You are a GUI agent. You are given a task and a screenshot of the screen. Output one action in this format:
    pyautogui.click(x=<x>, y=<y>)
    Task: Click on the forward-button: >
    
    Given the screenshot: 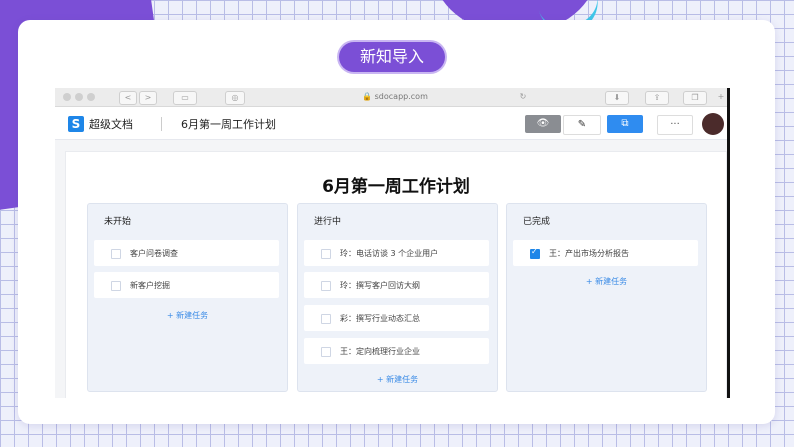 What is the action you would take?
    pyautogui.click(x=148, y=98)
    